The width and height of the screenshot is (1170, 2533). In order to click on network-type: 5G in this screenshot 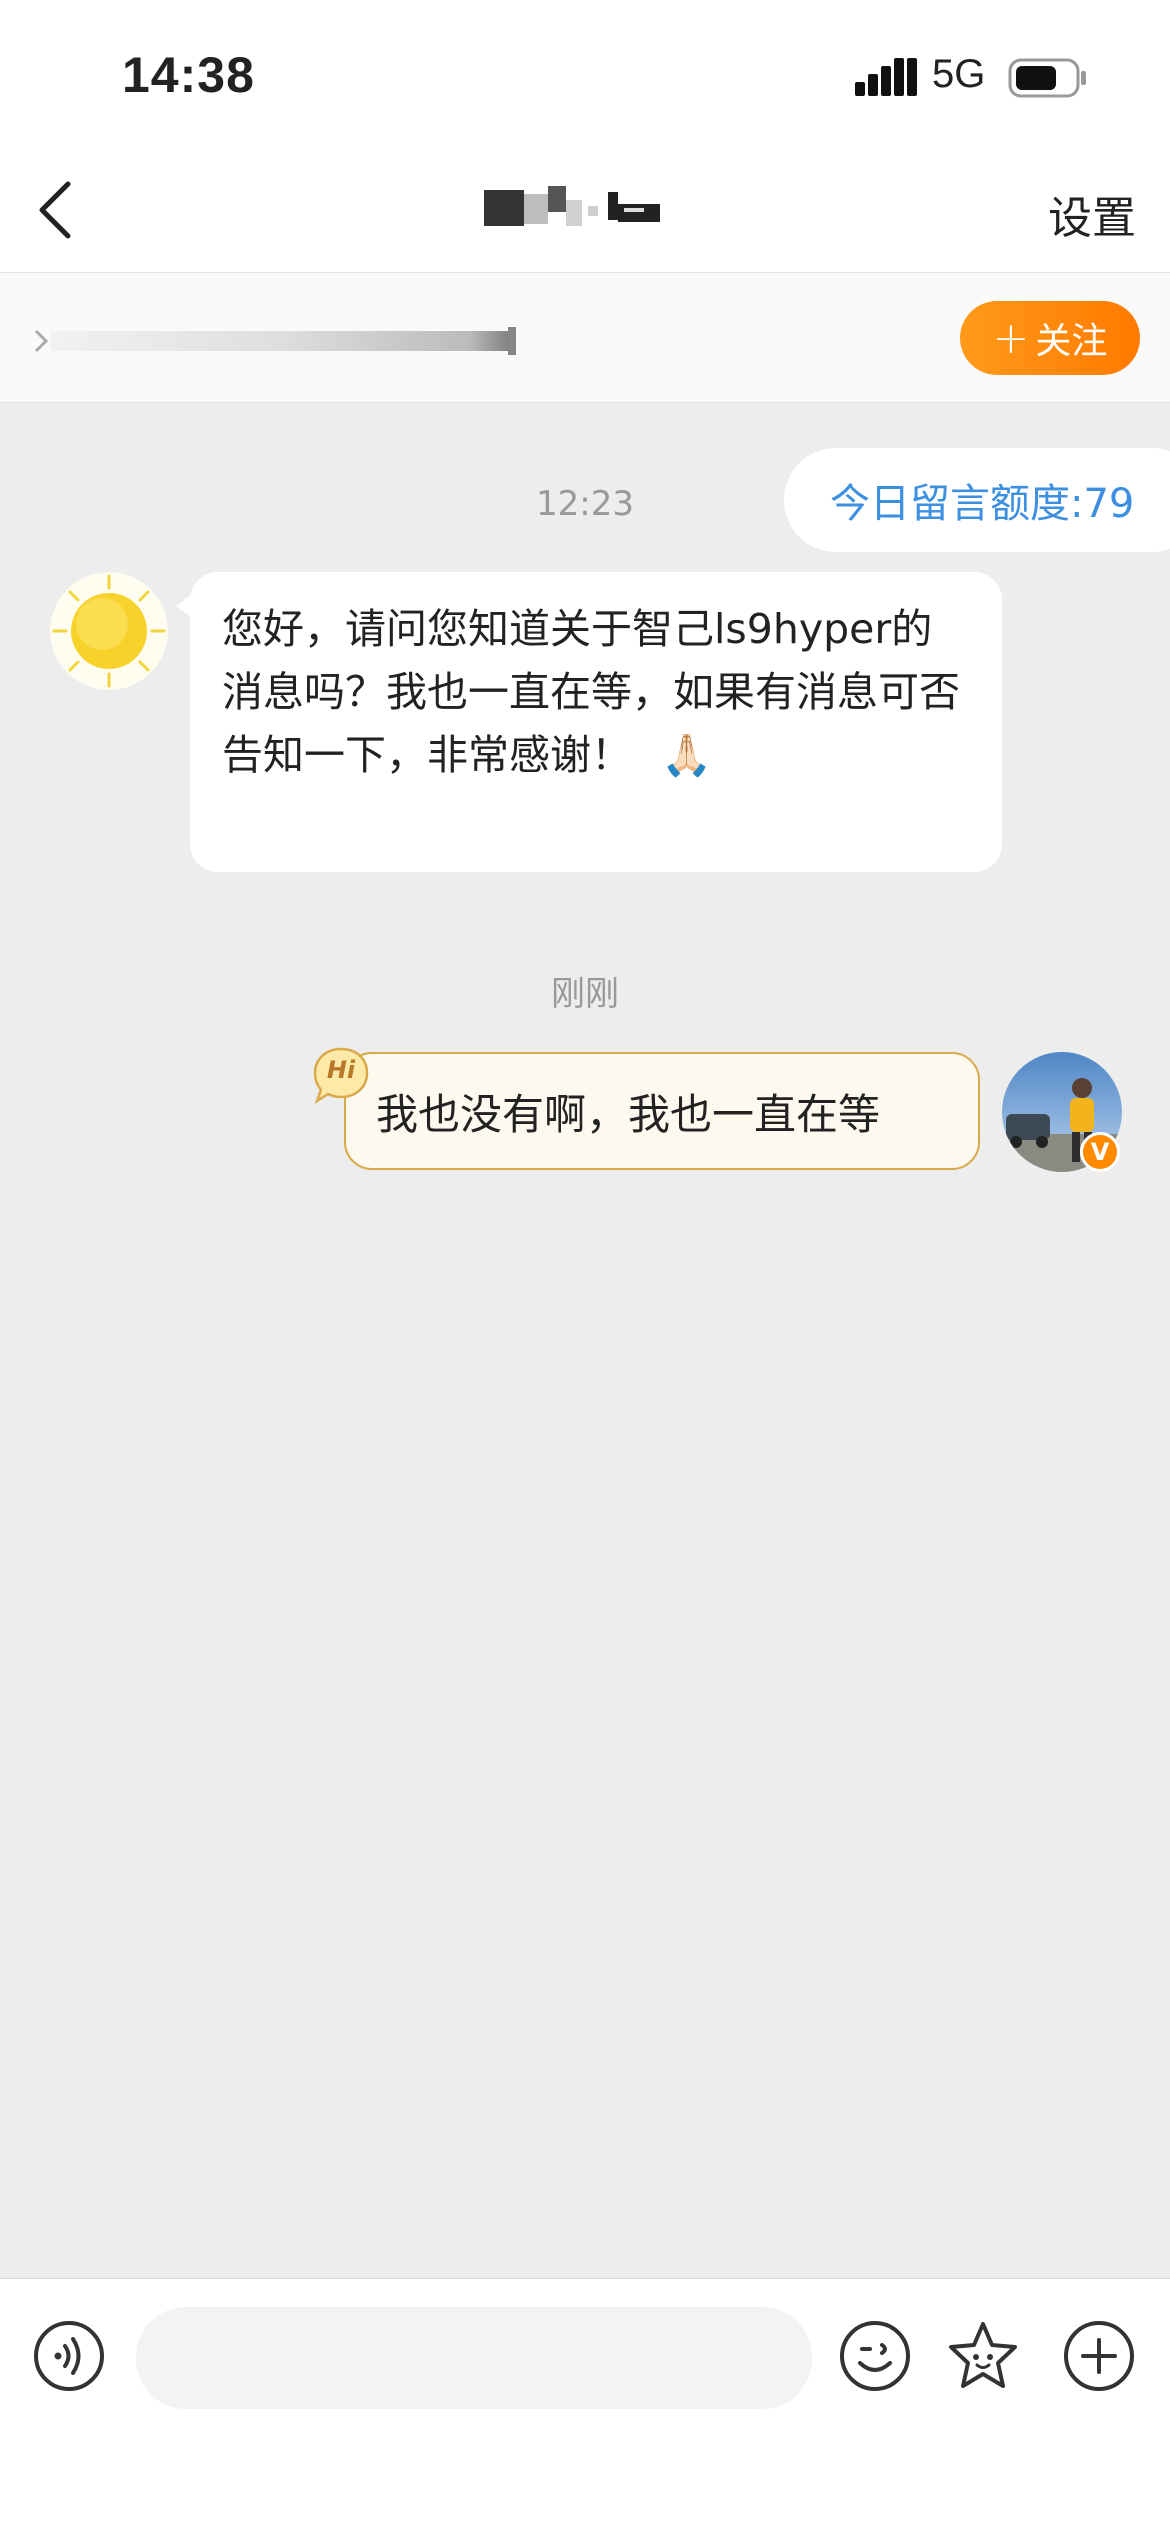, I will do `click(959, 74)`.